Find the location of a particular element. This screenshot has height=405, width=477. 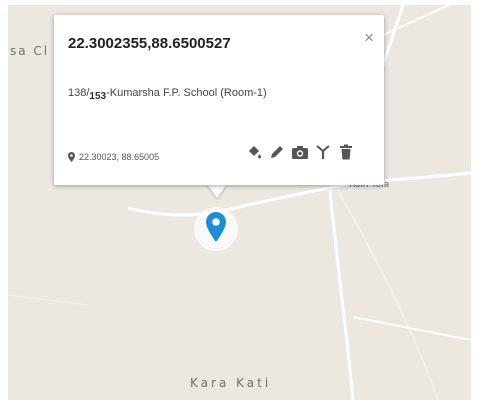

coordinates-row: 22.30023, 88.65005 is located at coordinates (113, 157).